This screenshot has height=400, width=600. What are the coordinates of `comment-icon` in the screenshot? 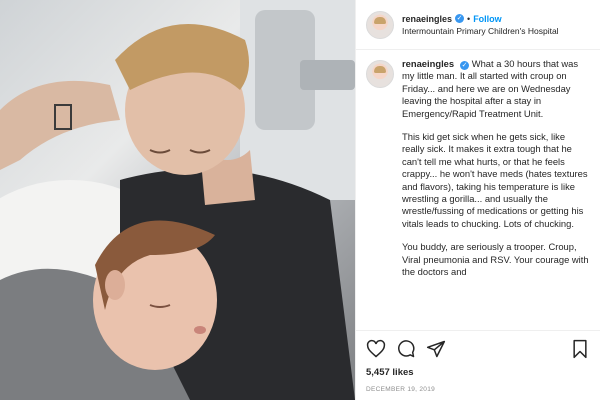 It's located at (406, 349).